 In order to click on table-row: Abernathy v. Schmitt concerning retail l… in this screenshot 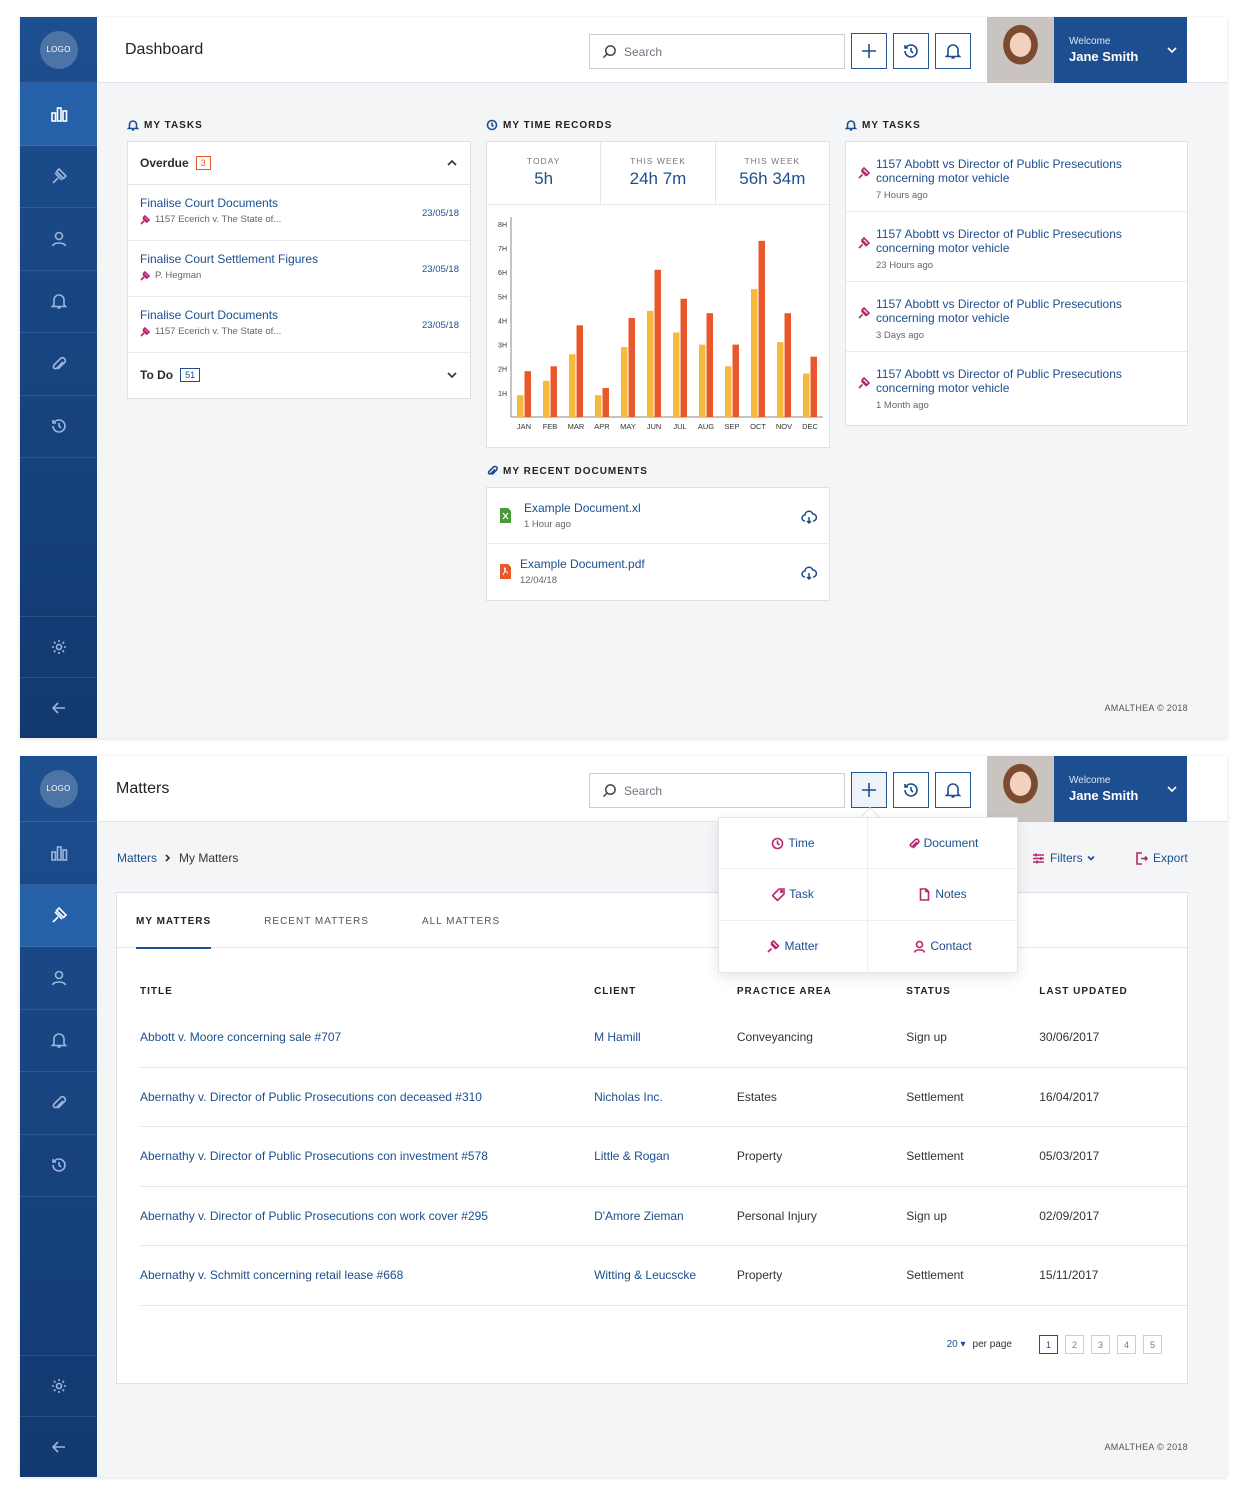, I will do `click(663, 1276)`.